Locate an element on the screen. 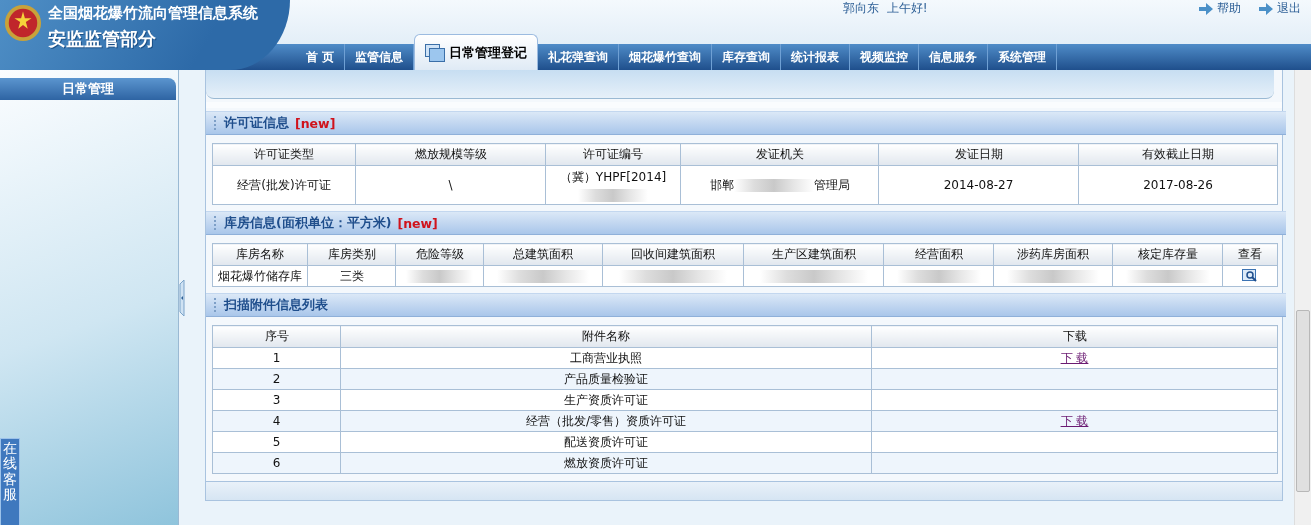  table-cell: 4 is located at coordinates (276, 421).